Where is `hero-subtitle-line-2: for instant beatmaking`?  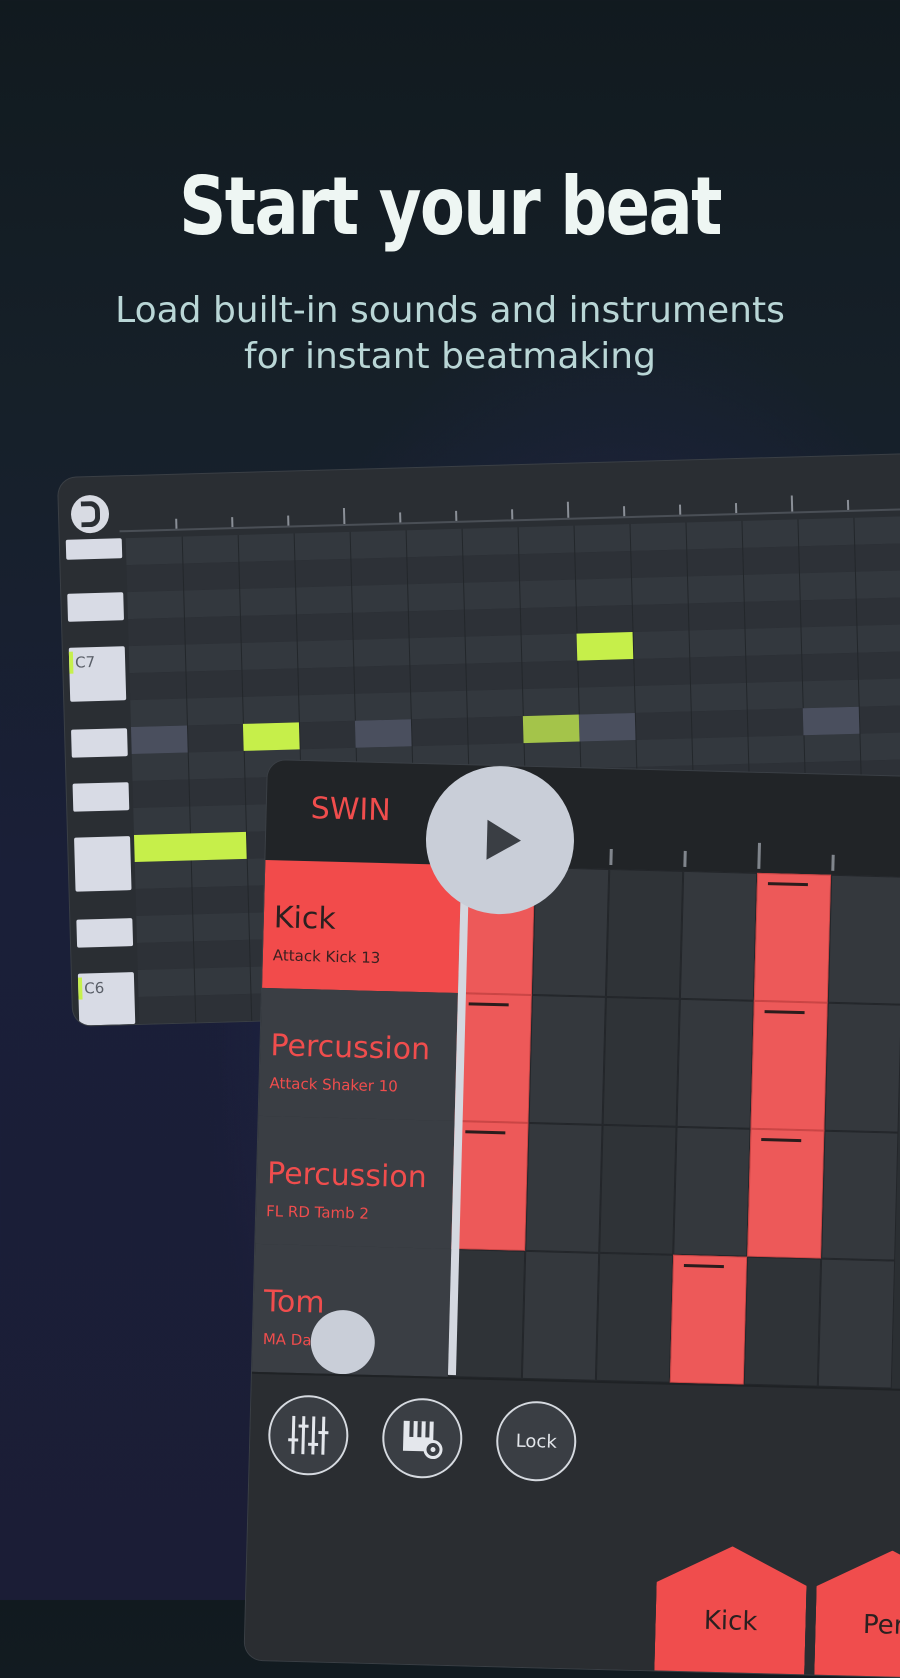
hero-subtitle-line-2: for instant beatmaking is located at coordinates (450, 357).